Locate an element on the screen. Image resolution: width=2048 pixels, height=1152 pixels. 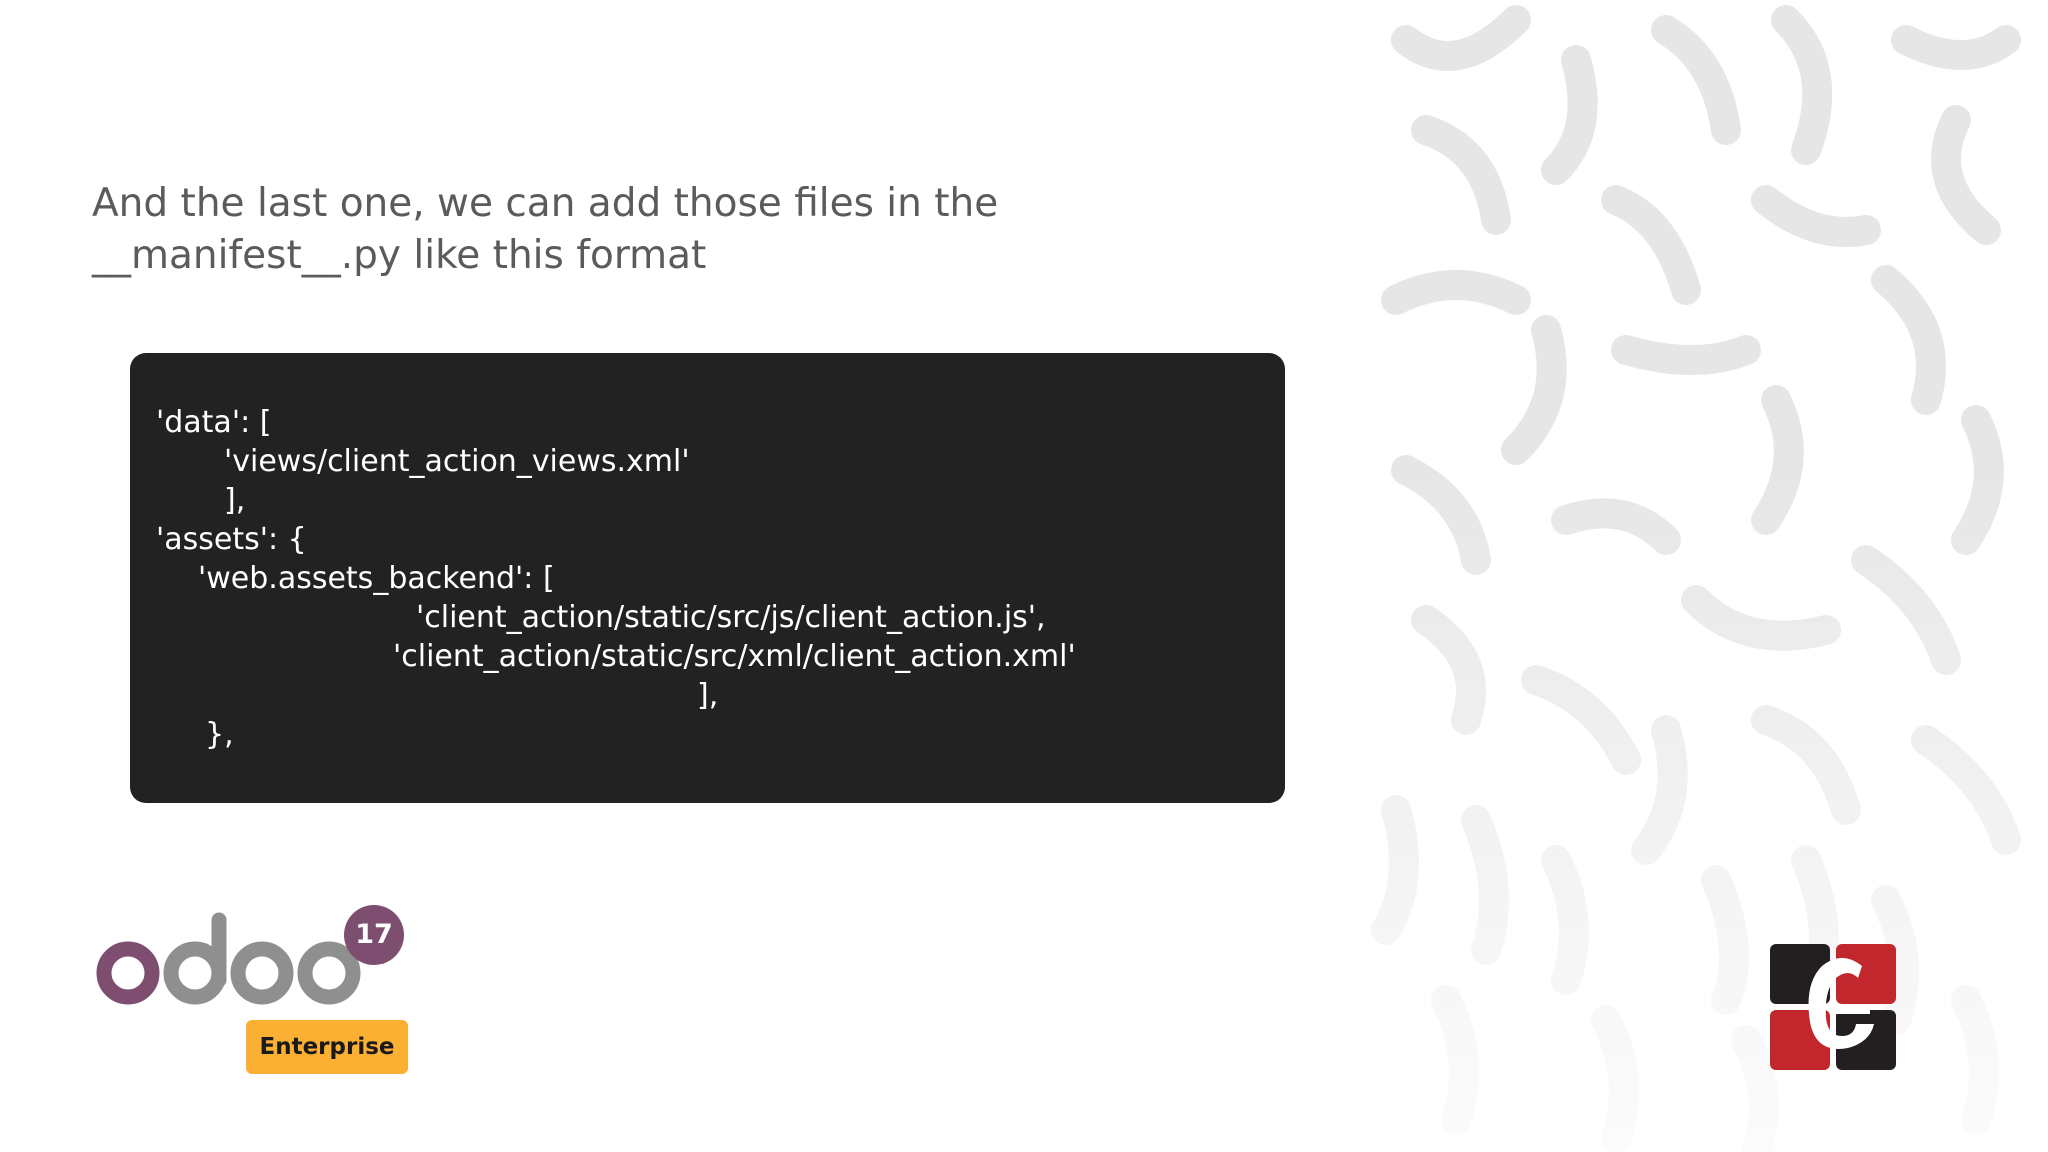
code-line: 'web.assets_backend': [ is located at coordinates (376, 578).